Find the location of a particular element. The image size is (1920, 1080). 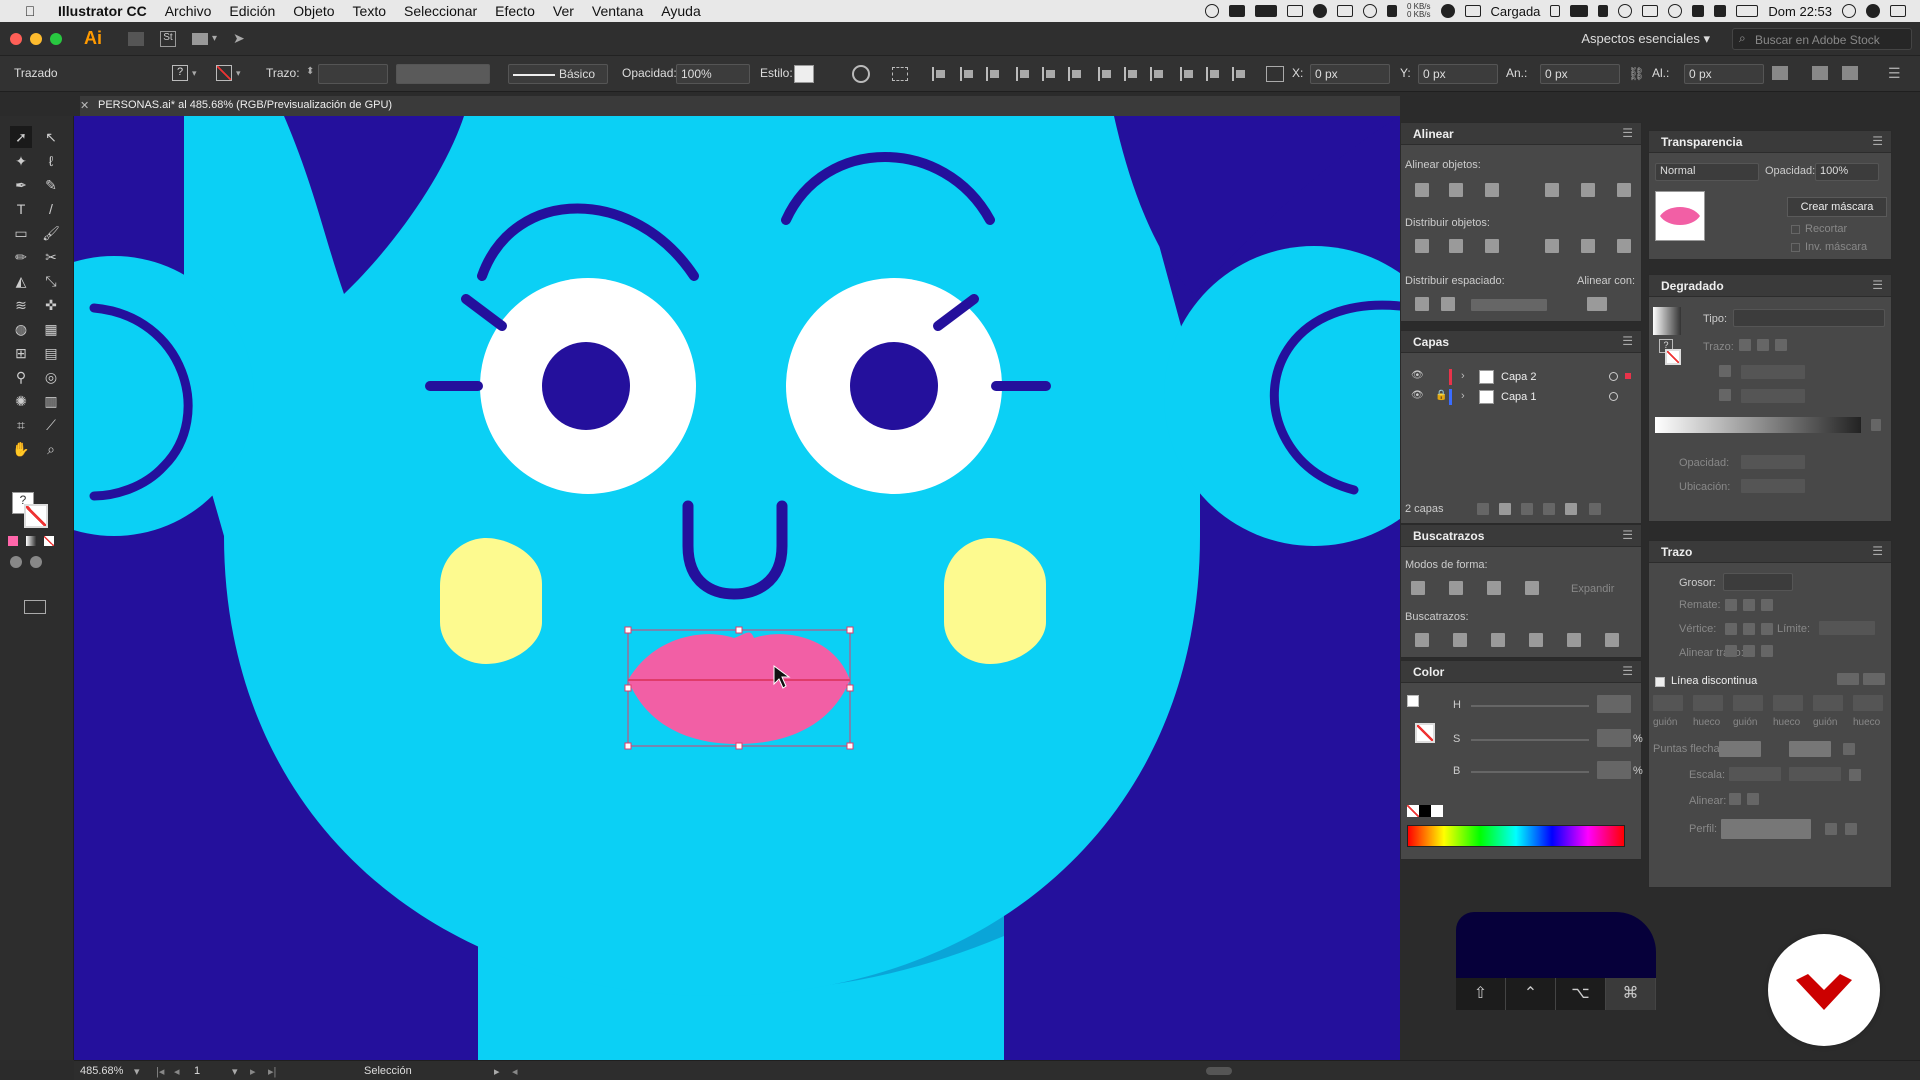

b-slider is located at coordinates (1530, 772).